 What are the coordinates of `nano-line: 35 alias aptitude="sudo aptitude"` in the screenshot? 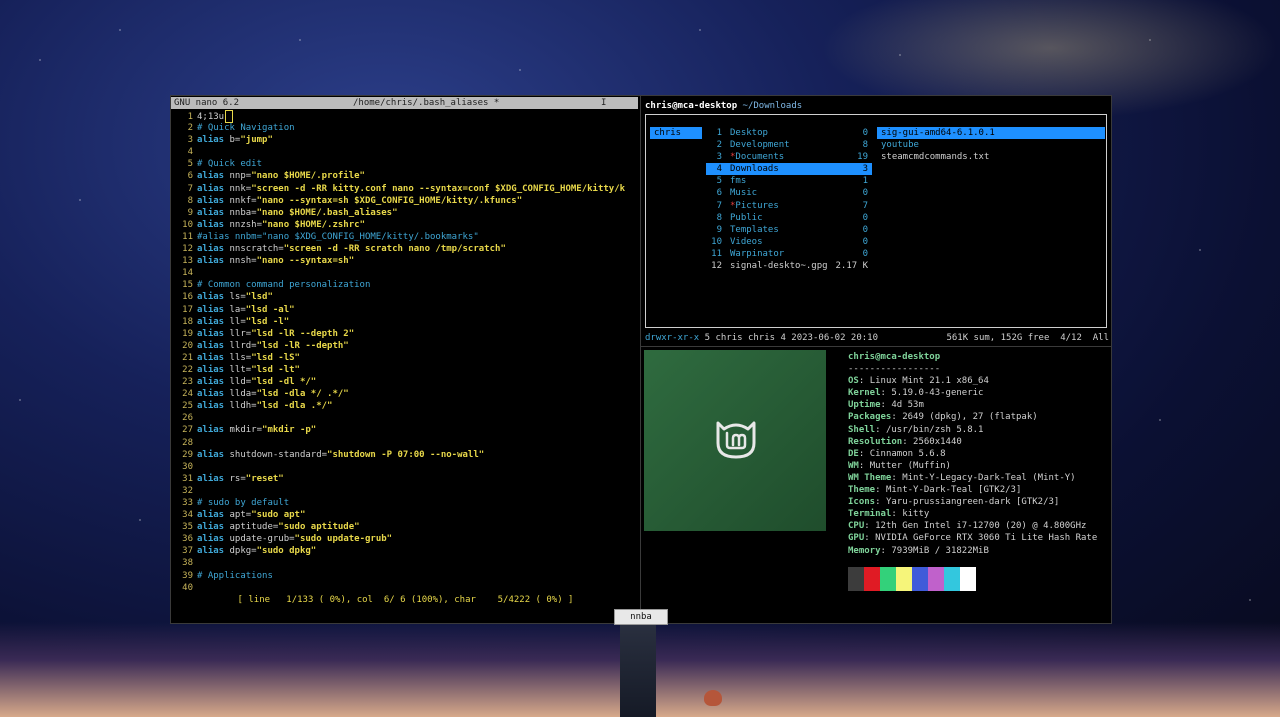 It's located at (398, 527).